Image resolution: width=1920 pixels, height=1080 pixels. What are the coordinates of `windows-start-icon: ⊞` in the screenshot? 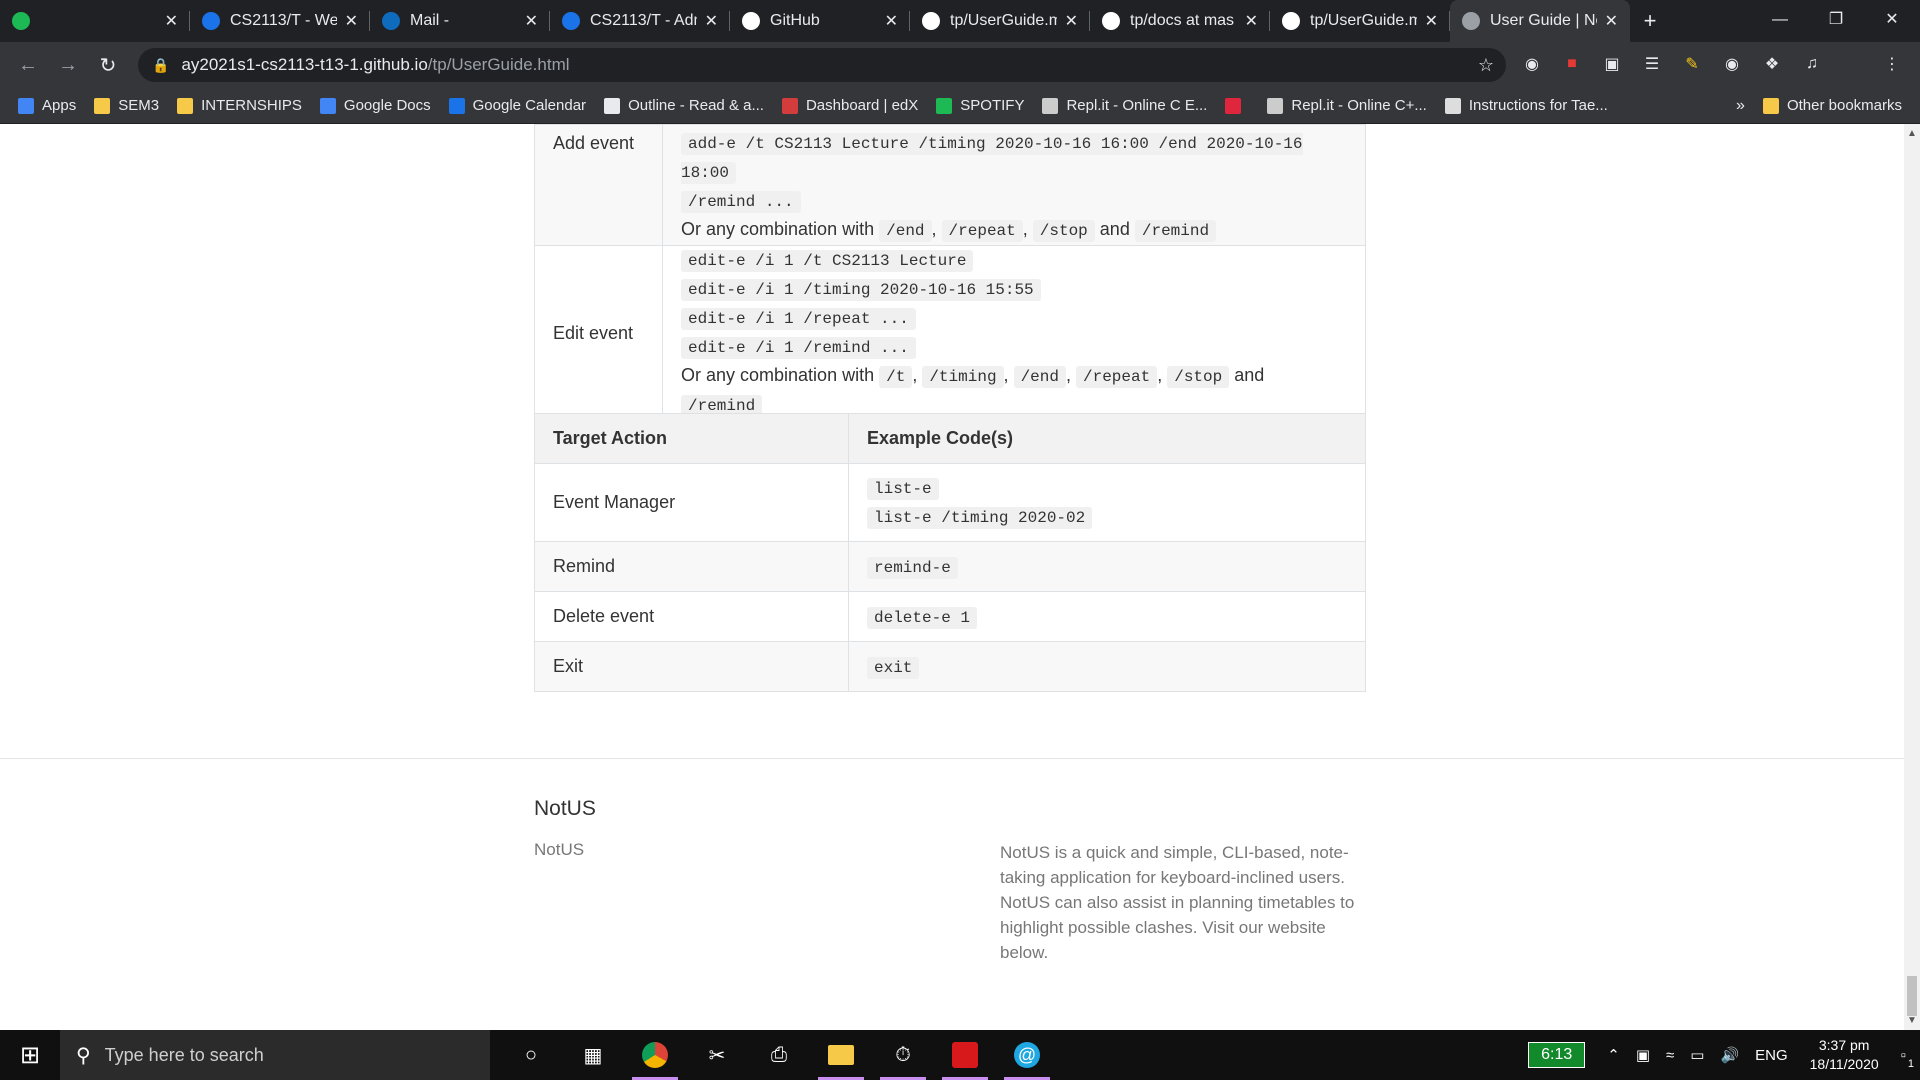 It's located at (30, 1055).